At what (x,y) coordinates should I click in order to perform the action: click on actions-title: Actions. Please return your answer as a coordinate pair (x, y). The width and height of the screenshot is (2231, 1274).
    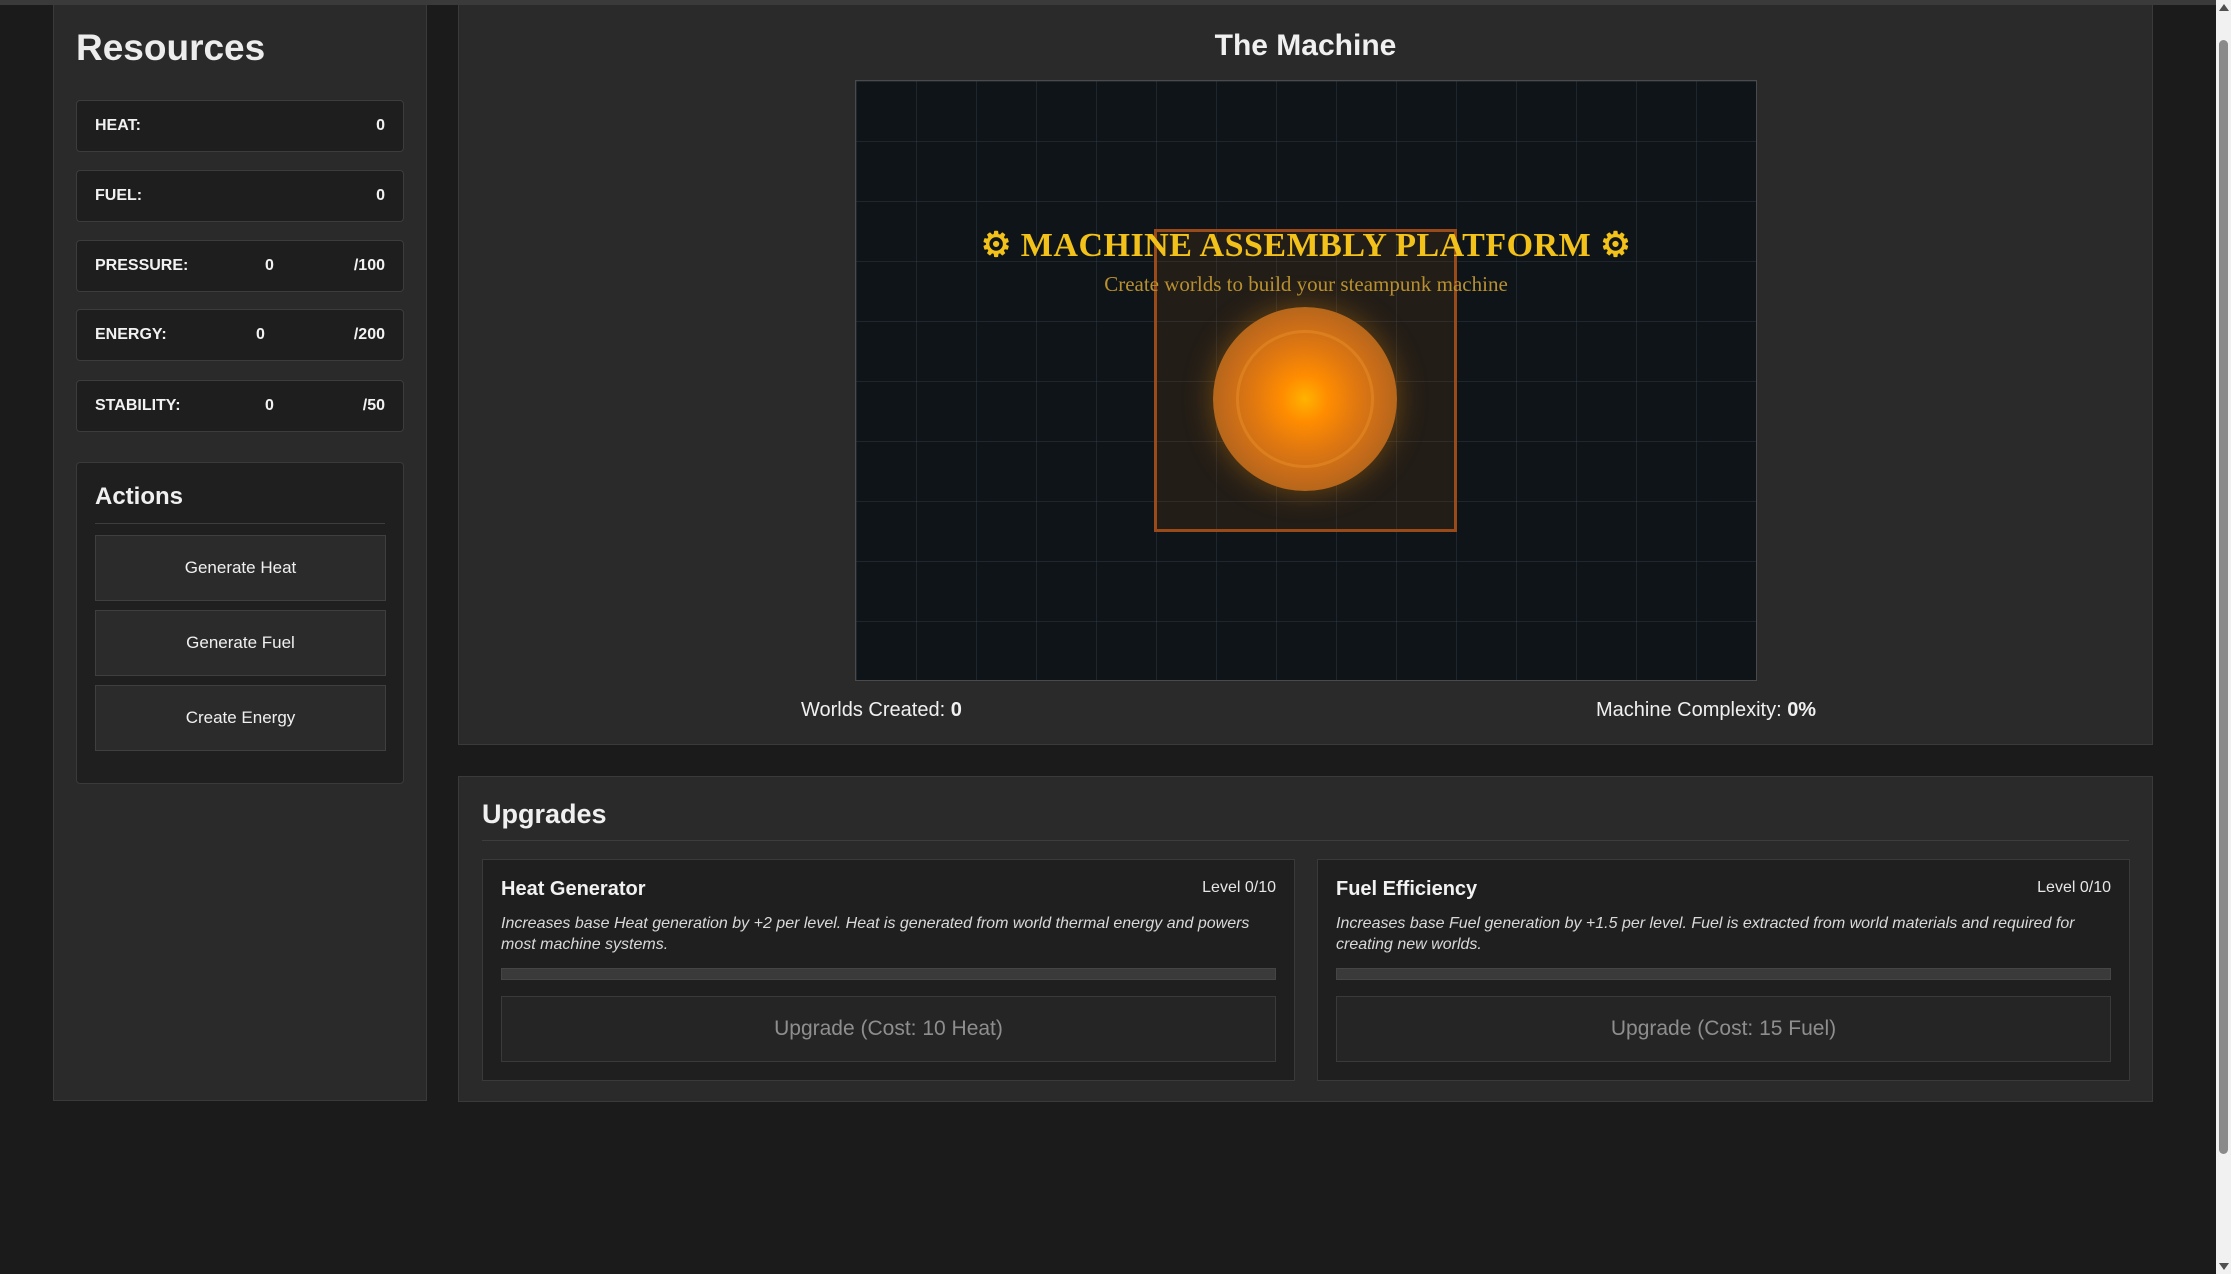
    Looking at the image, I should click on (139, 496).